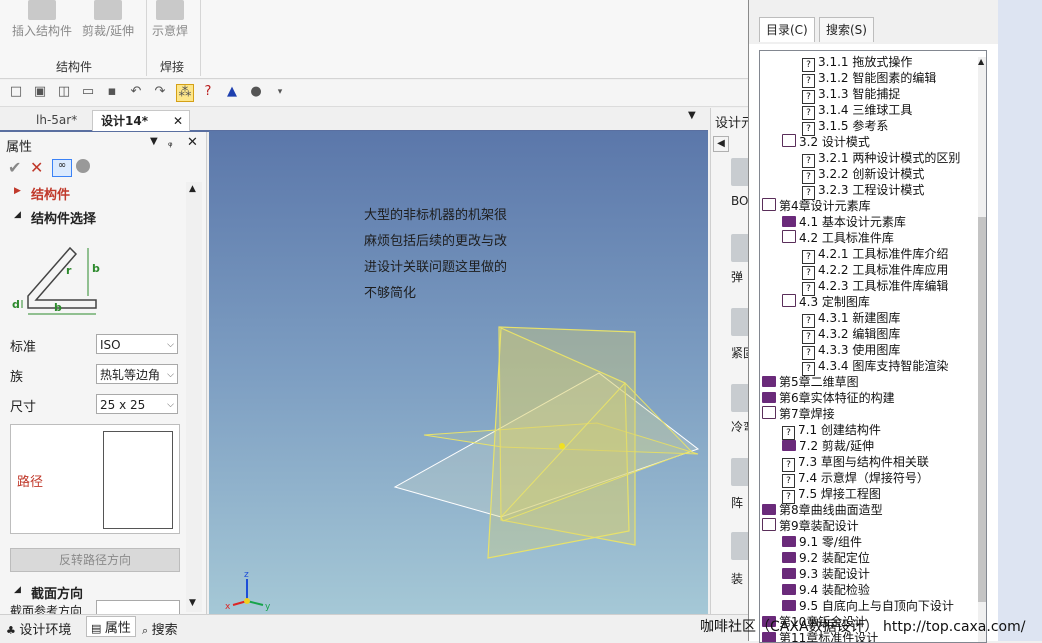  What do you see at coordinates (863, 191) in the screenshot?
I see `tree-node: ? 3.2.3 工程设计模式` at bounding box center [863, 191].